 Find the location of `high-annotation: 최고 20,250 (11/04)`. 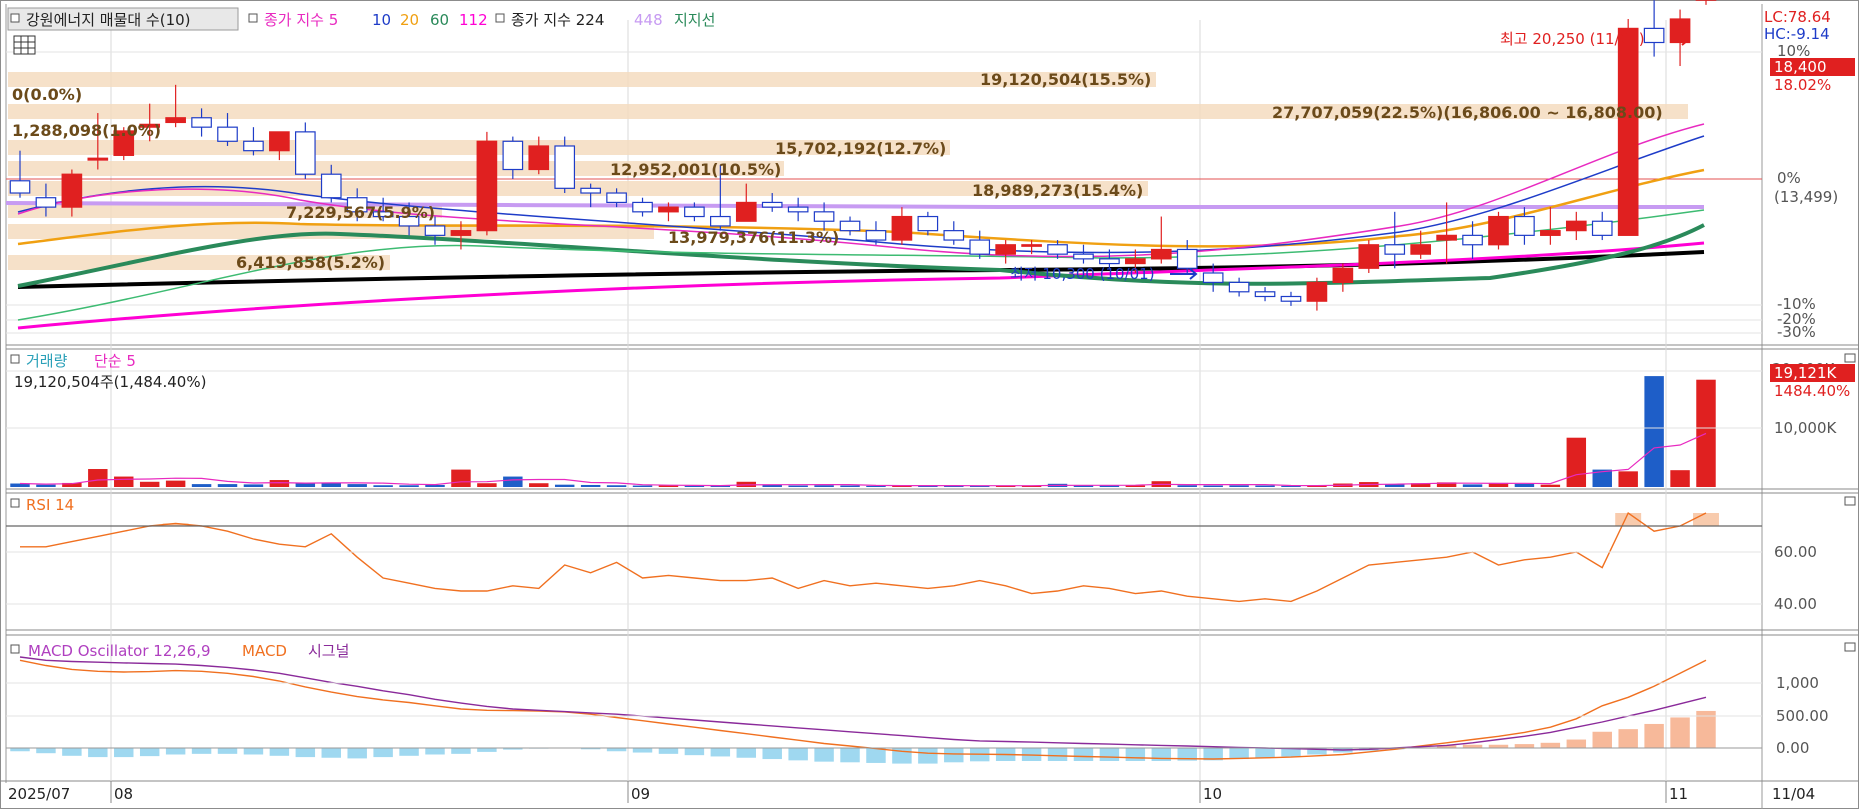

high-annotation: 최고 20,250 (11/04) is located at coordinates (1572, 39).